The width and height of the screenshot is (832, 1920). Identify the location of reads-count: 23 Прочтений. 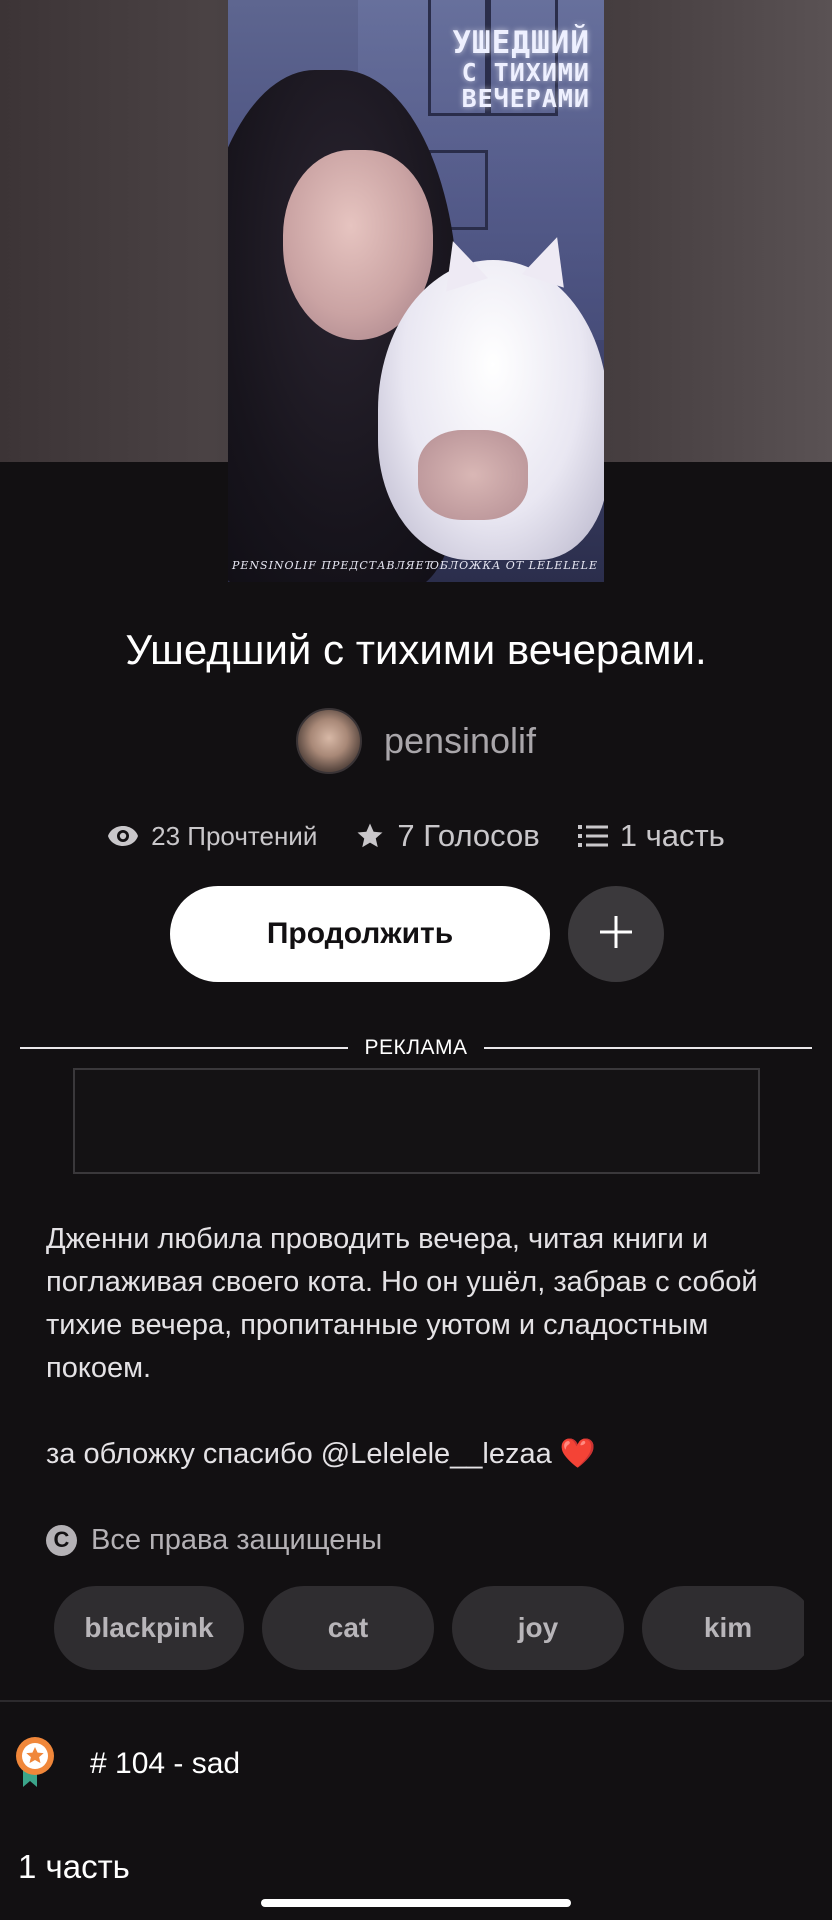
(234, 835).